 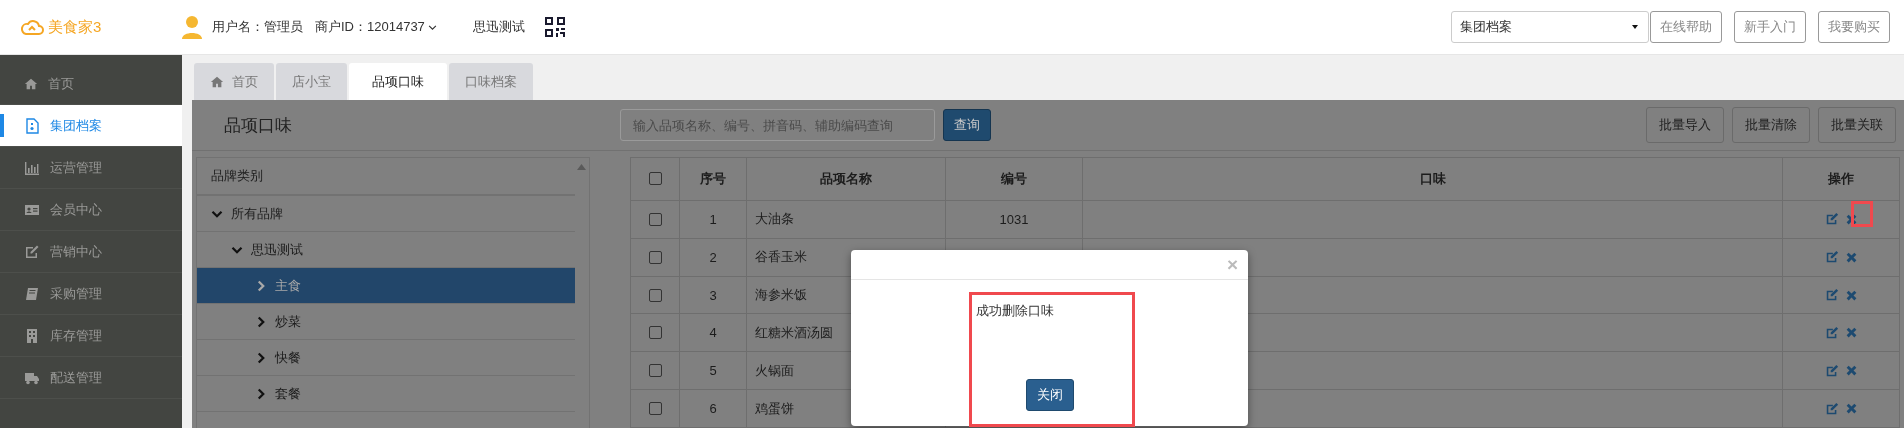 I want to click on column-header: 品项名称, so click(x=846, y=179).